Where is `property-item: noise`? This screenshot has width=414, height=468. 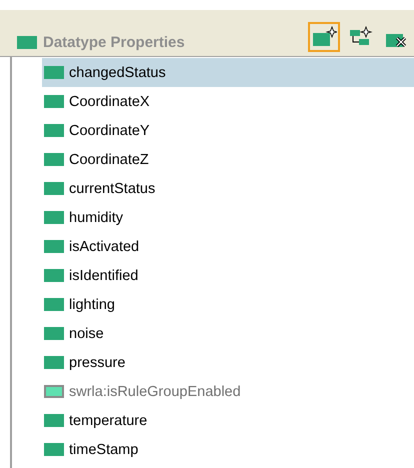 property-item: noise is located at coordinates (228, 333).